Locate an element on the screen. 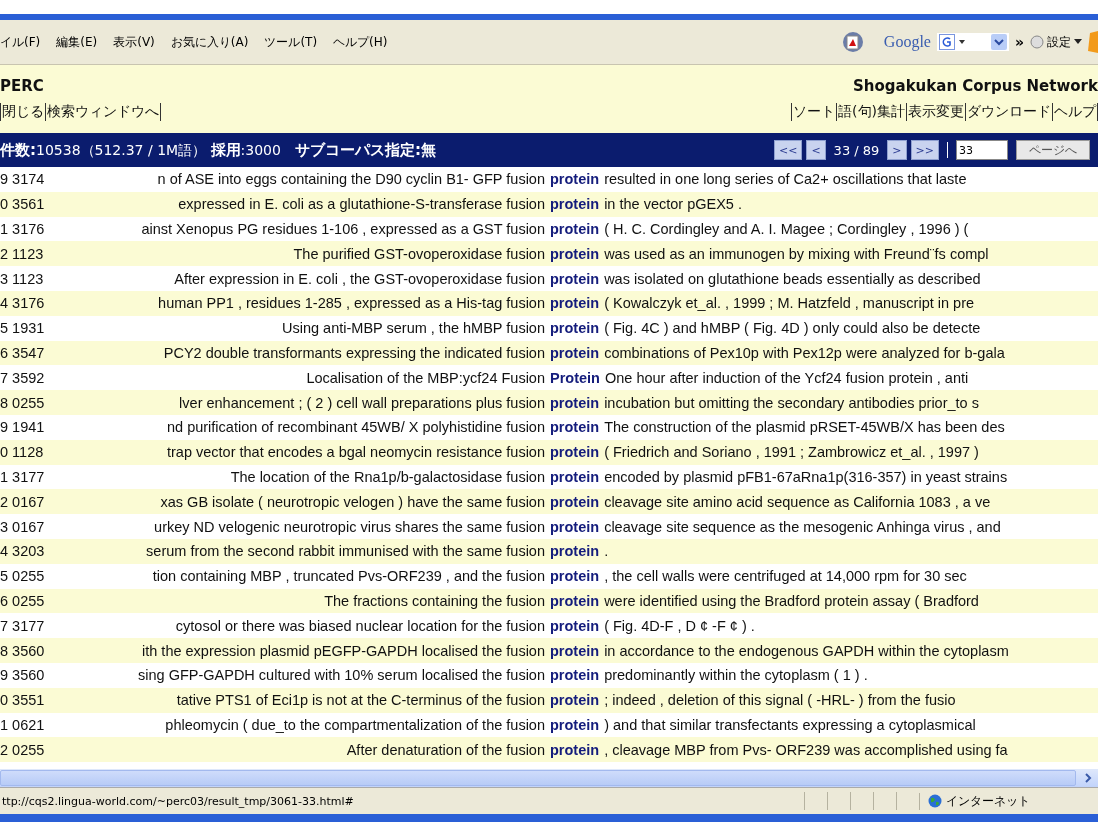  left-context: tion containing MBP , truncated Pvs-ORF239 , and the fusion is located at coordinates (348, 576).